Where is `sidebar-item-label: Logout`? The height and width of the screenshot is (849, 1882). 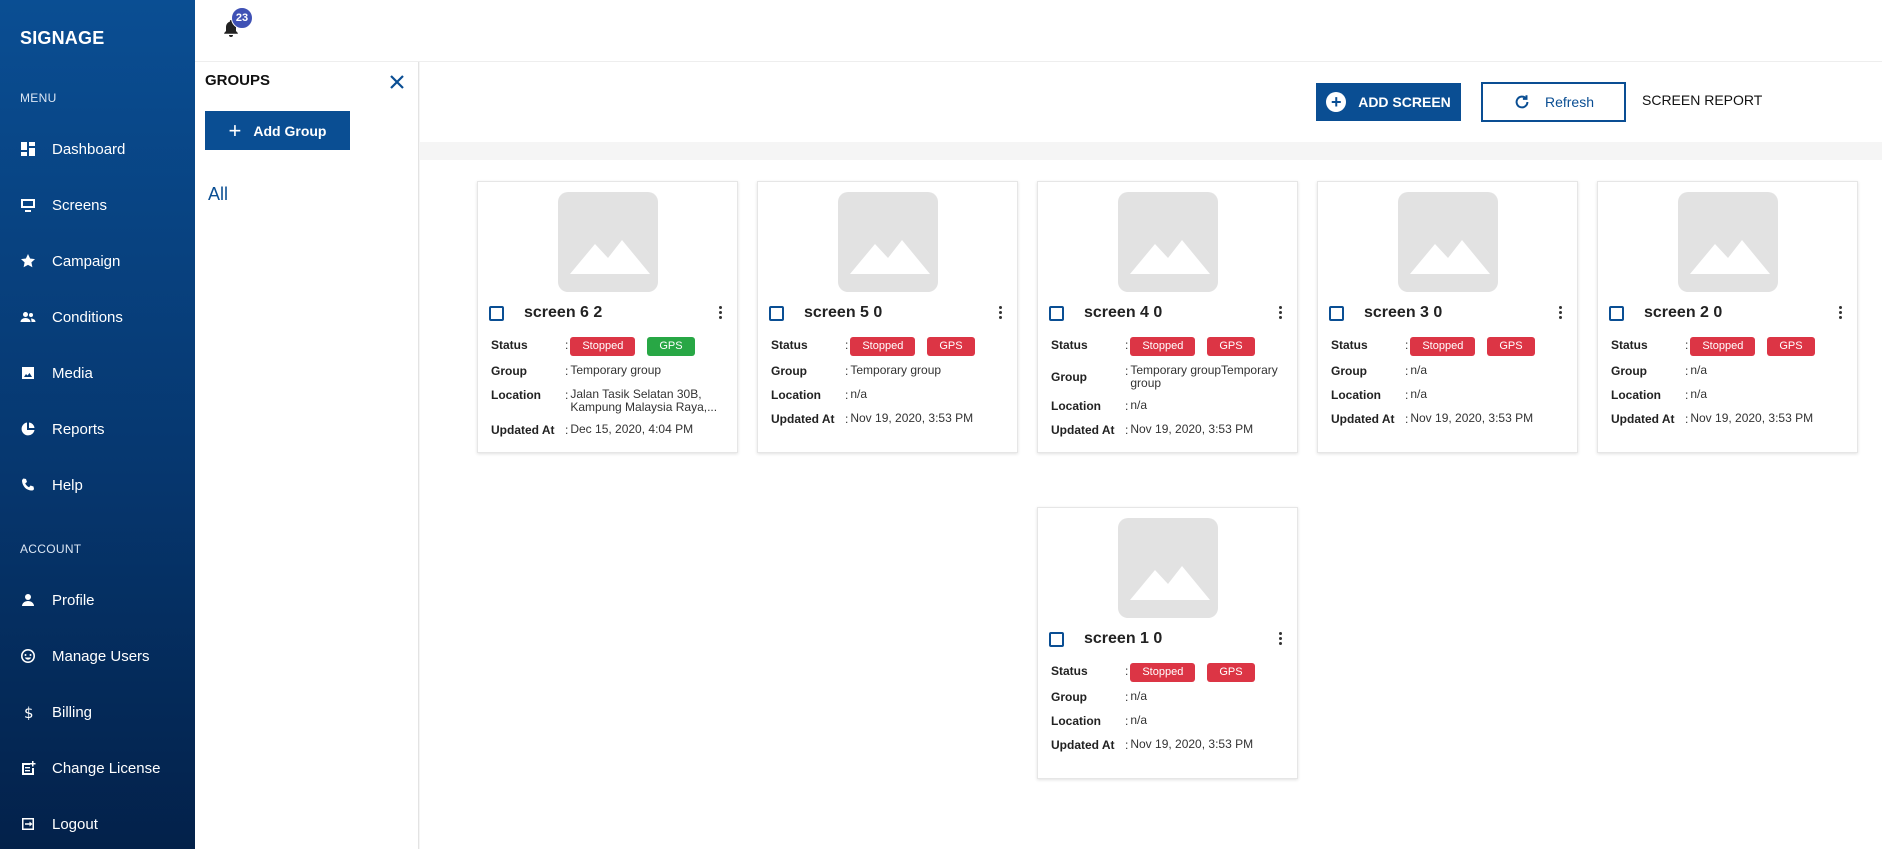 sidebar-item-label: Logout is located at coordinates (75, 824).